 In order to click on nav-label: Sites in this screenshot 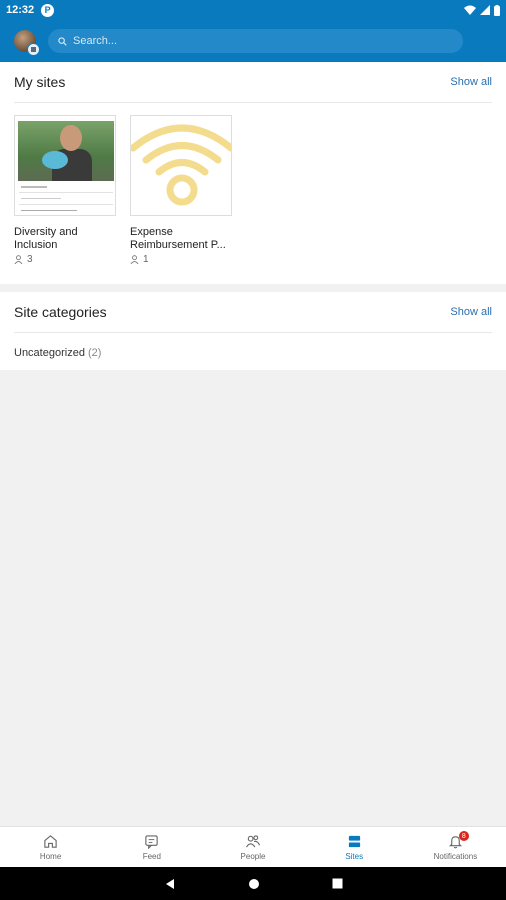, I will do `click(354, 856)`.